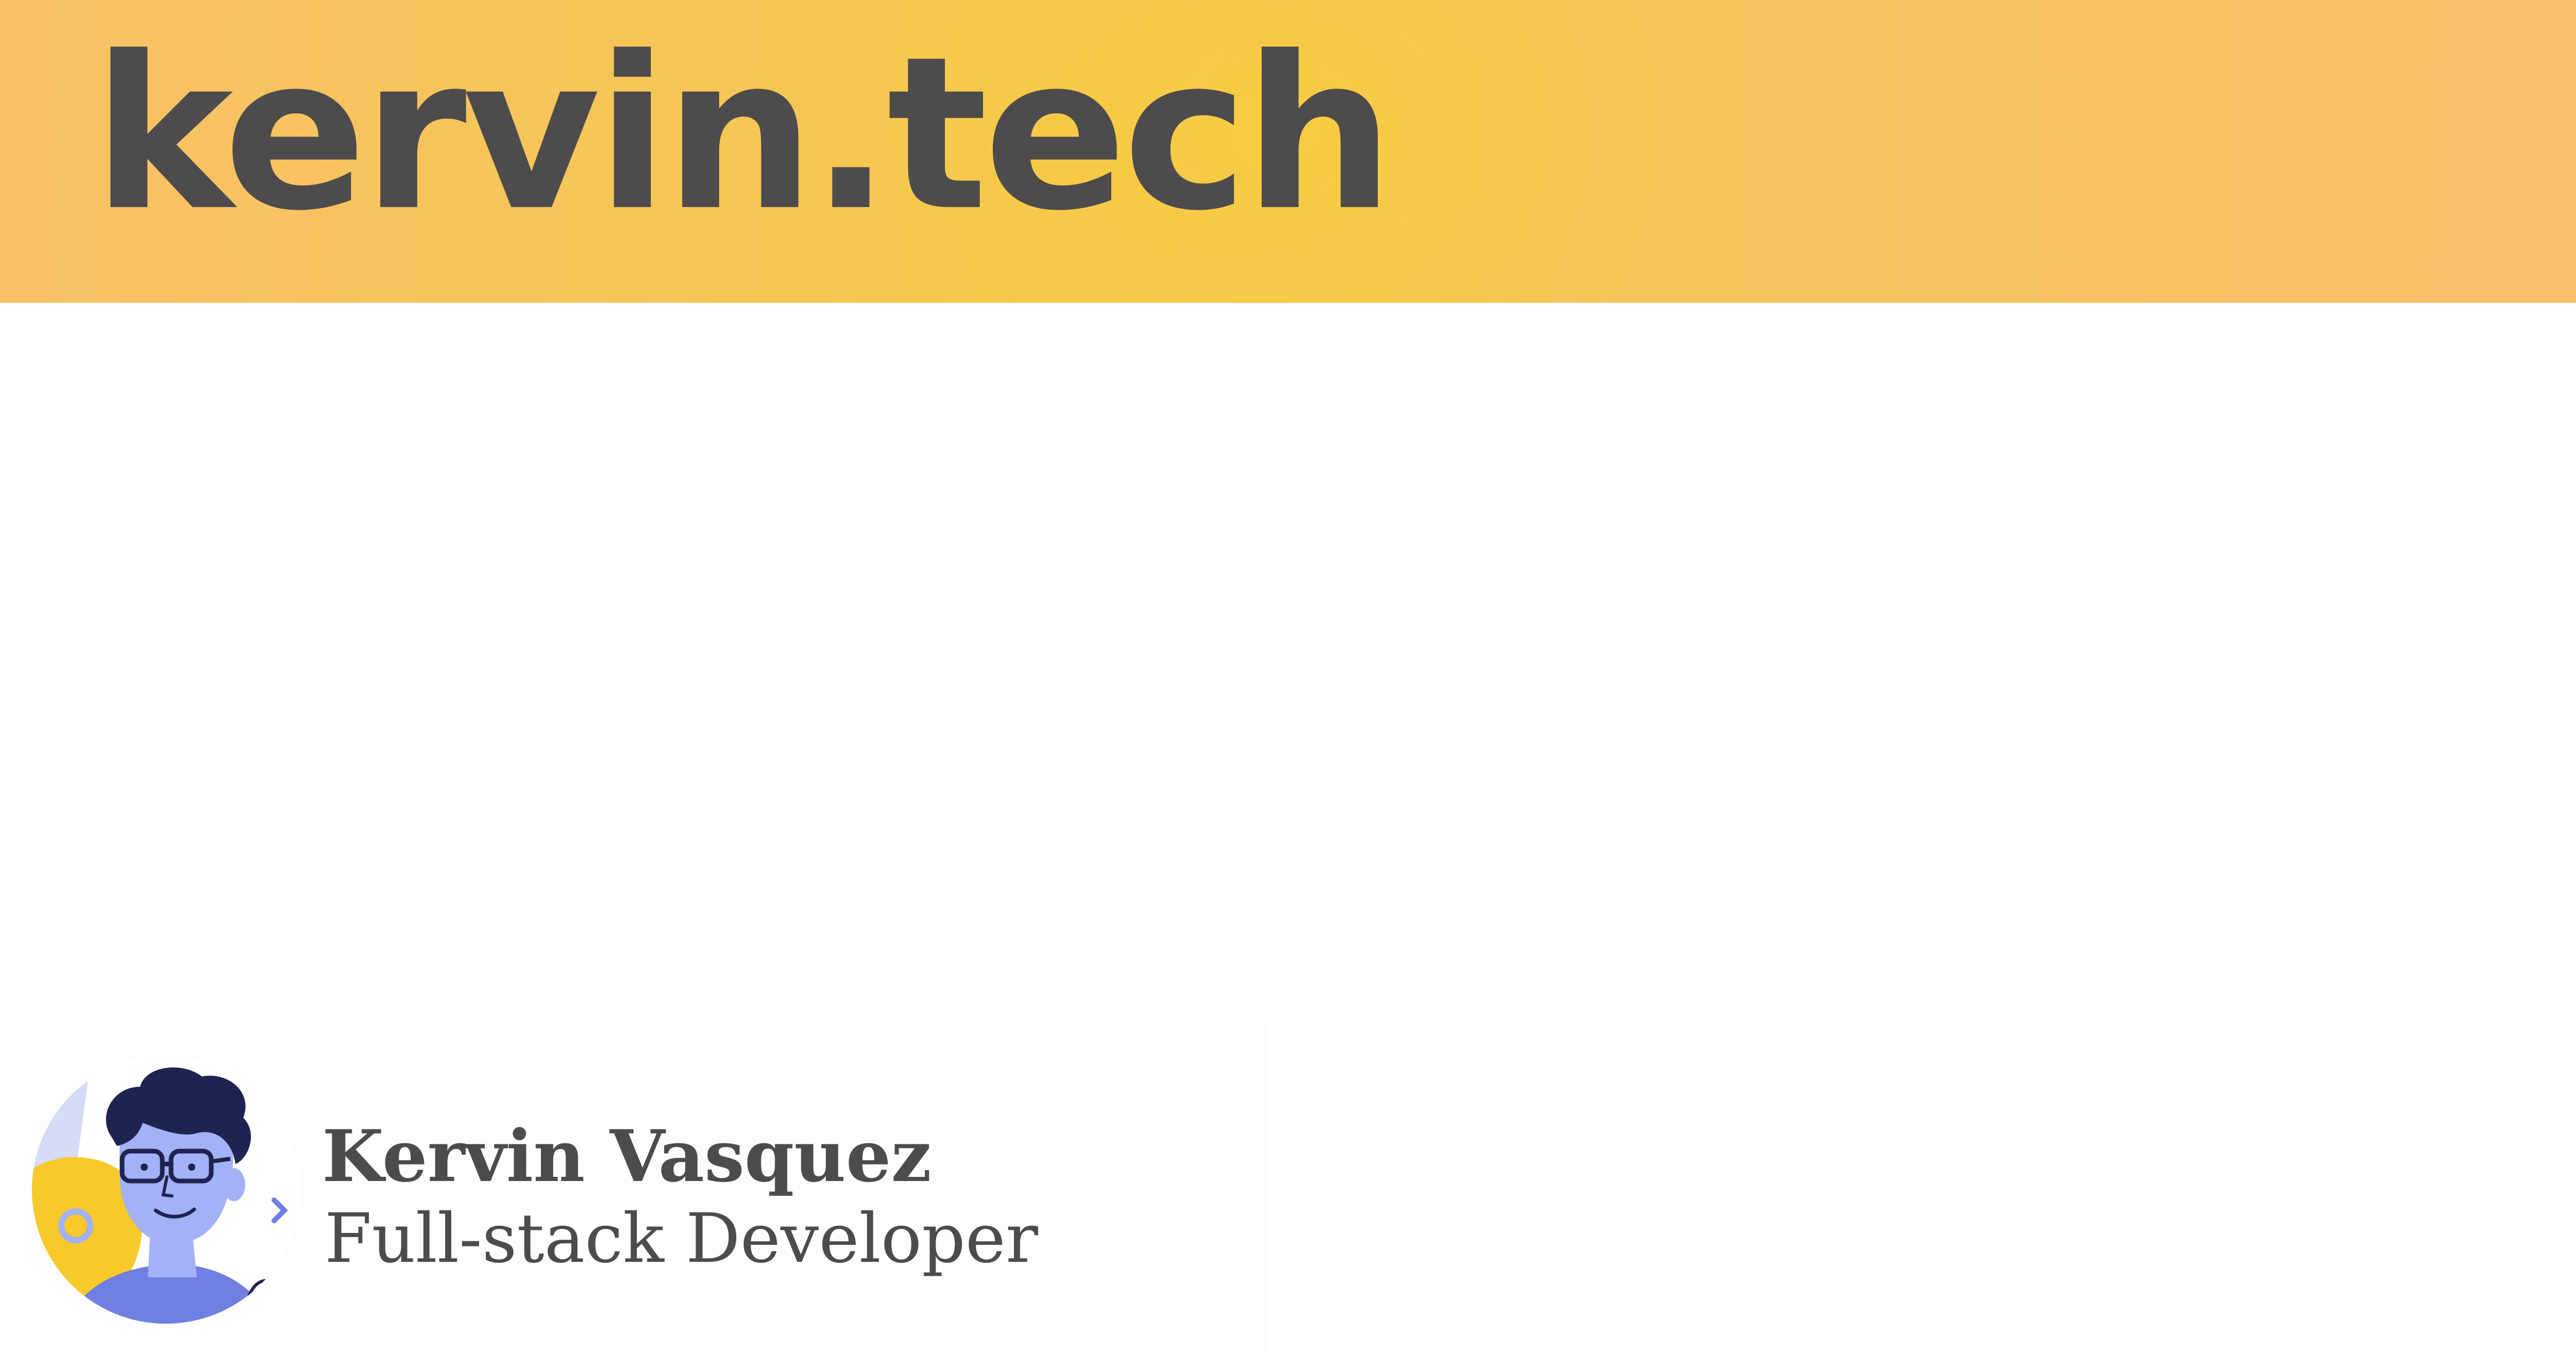  I want to click on site-title: kervin.tech, so click(743, 134).